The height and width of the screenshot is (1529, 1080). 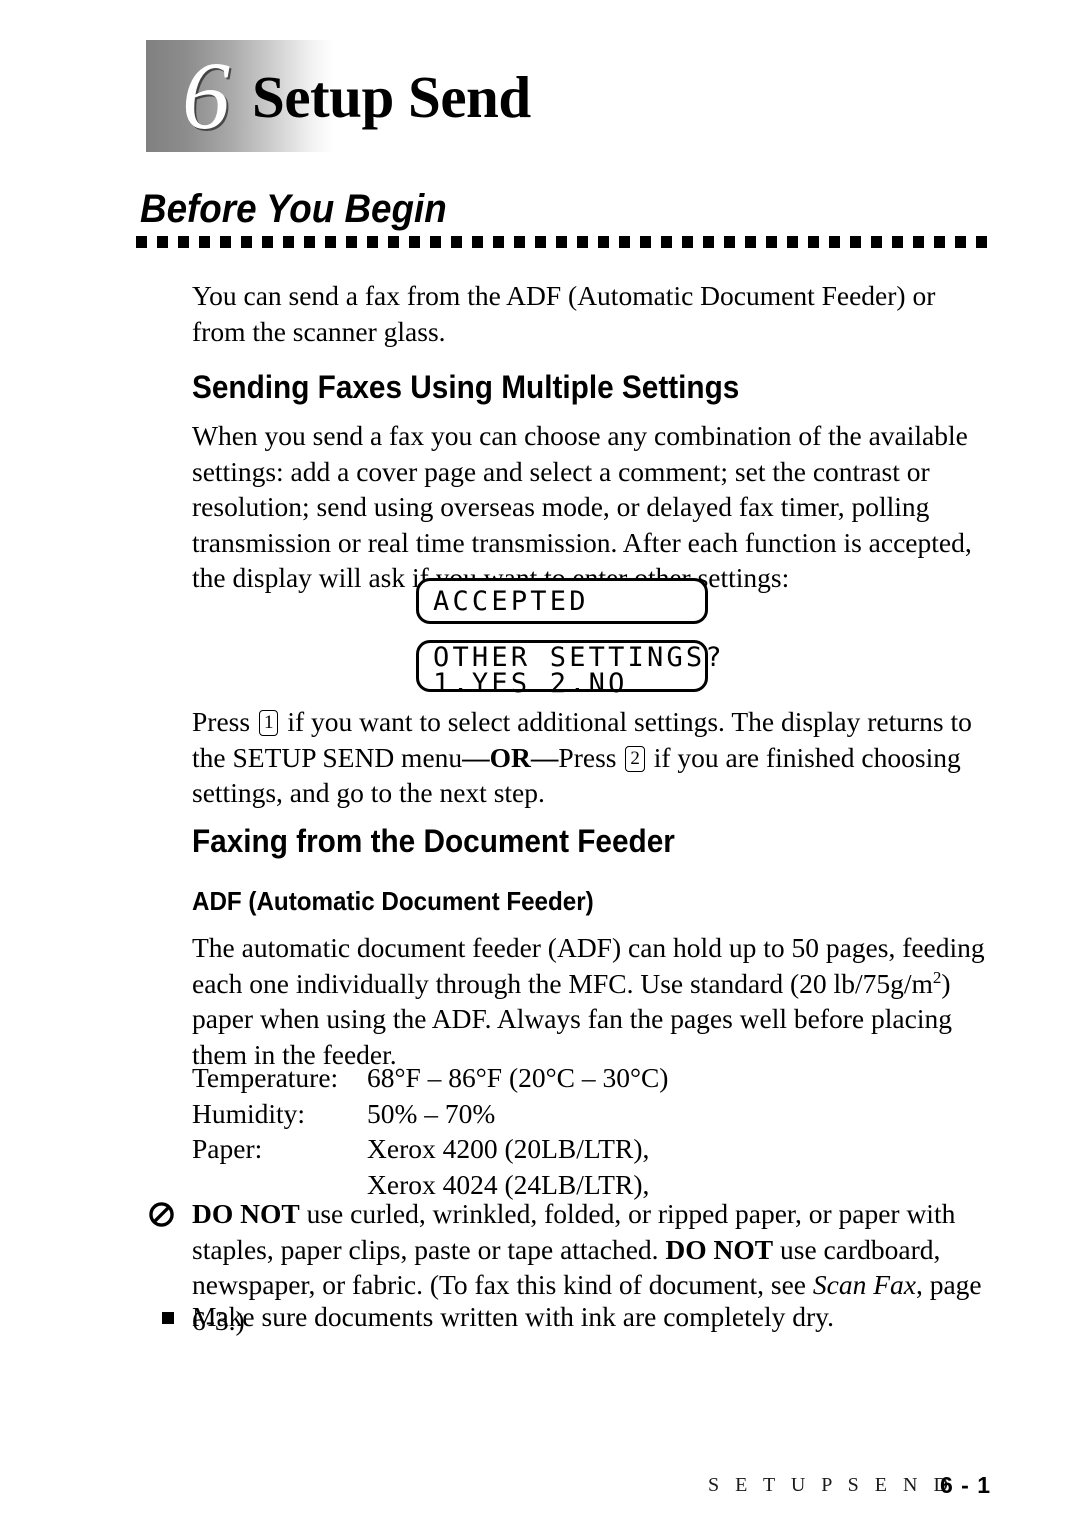 I want to click on section-heading: Before You Begin, so click(x=293, y=209).